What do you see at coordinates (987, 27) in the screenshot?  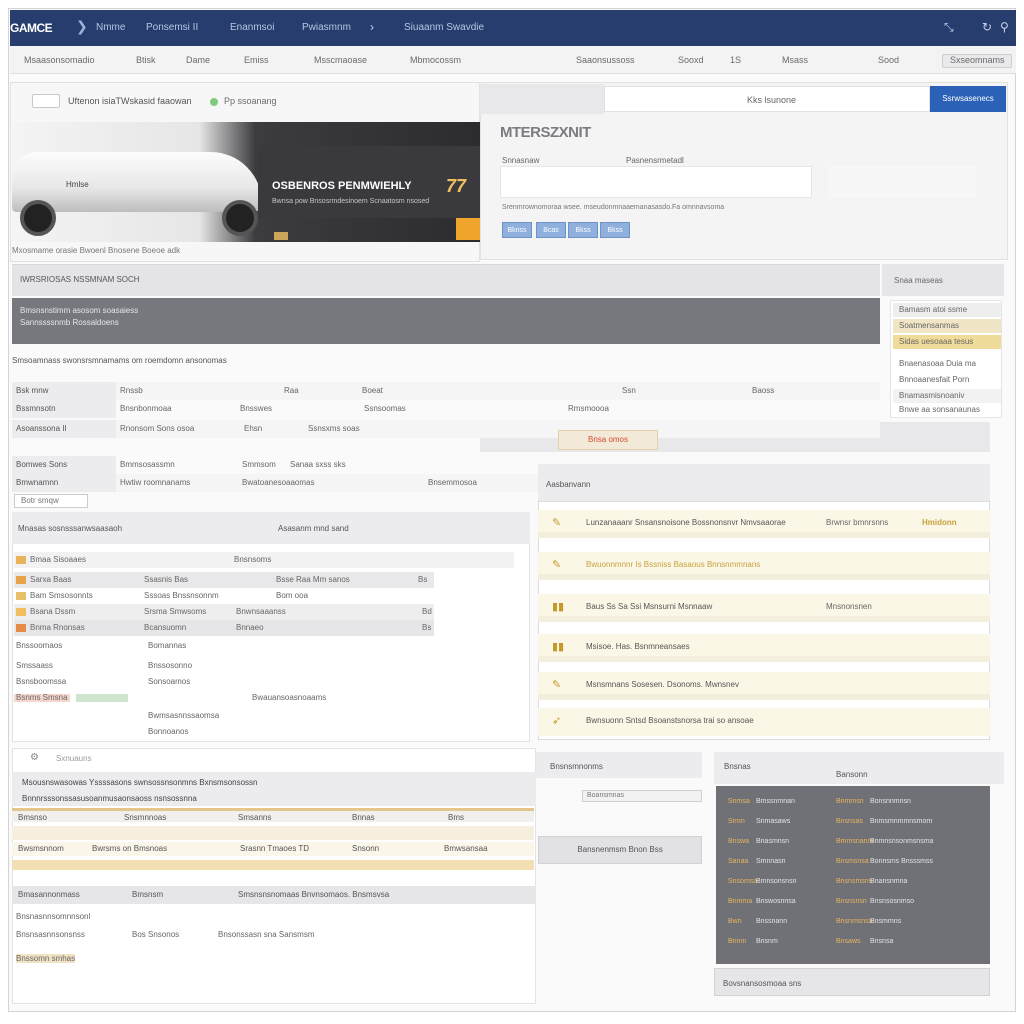 I see `refresh-icon: ↻` at bounding box center [987, 27].